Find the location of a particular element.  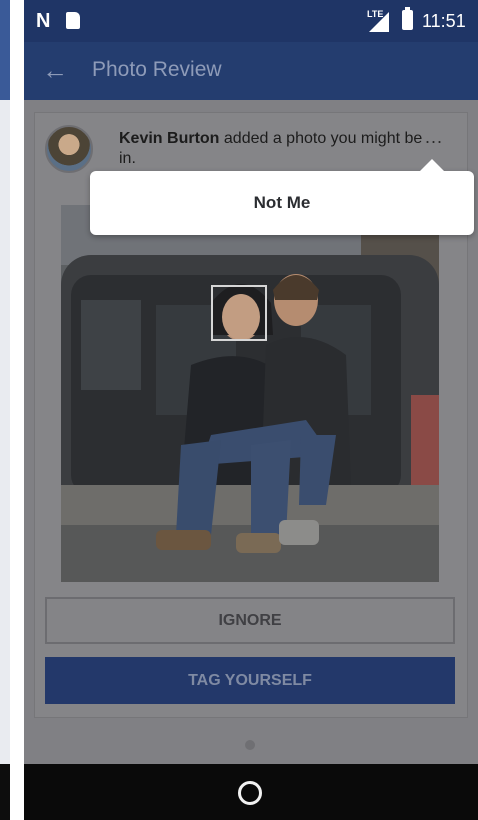

app-bar: ← Photo Review is located at coordinates (251, 71).